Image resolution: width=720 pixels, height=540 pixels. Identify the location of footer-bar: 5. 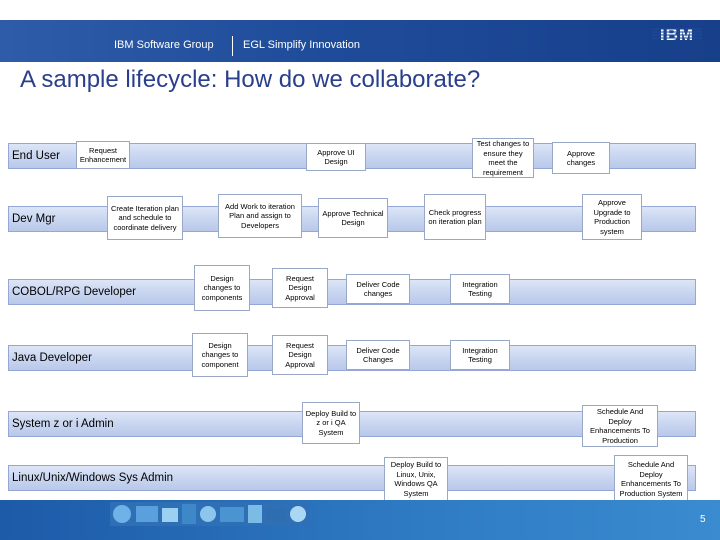
(360, 520).